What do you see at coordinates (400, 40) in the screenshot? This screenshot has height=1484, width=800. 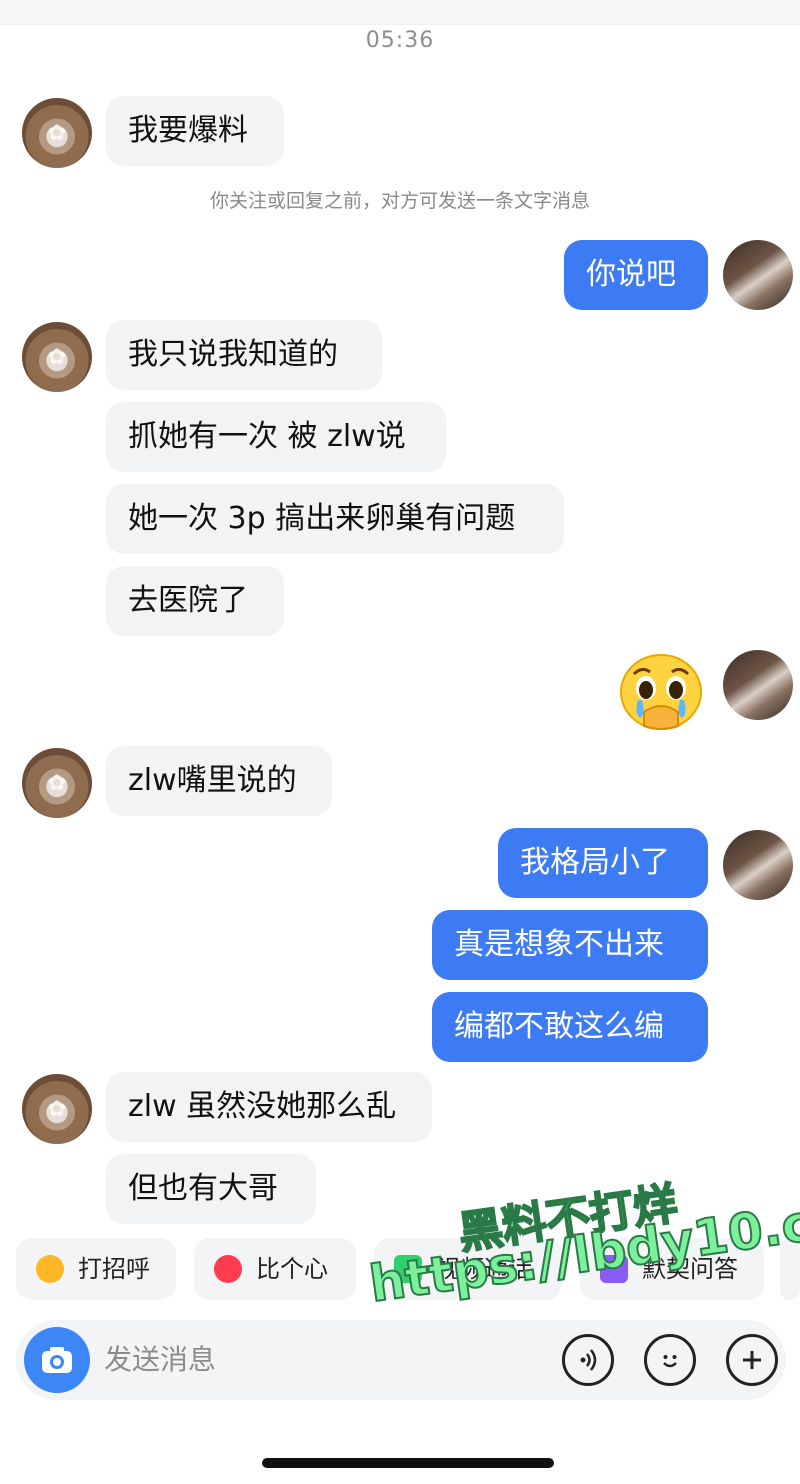 I see `timestamp: 05:36` at bounding box center [400, 40].